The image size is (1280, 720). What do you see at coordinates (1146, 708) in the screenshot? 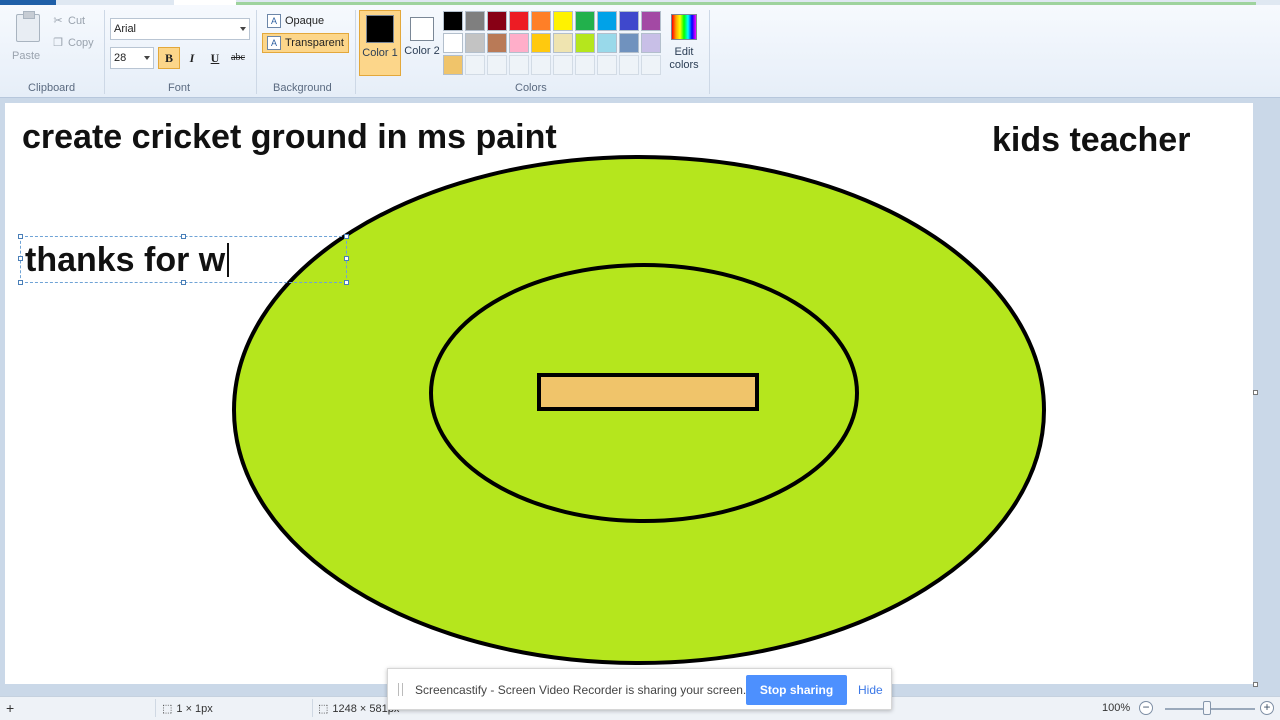
I see `zoom-out-button: −` at bounding box center [1146, 708].